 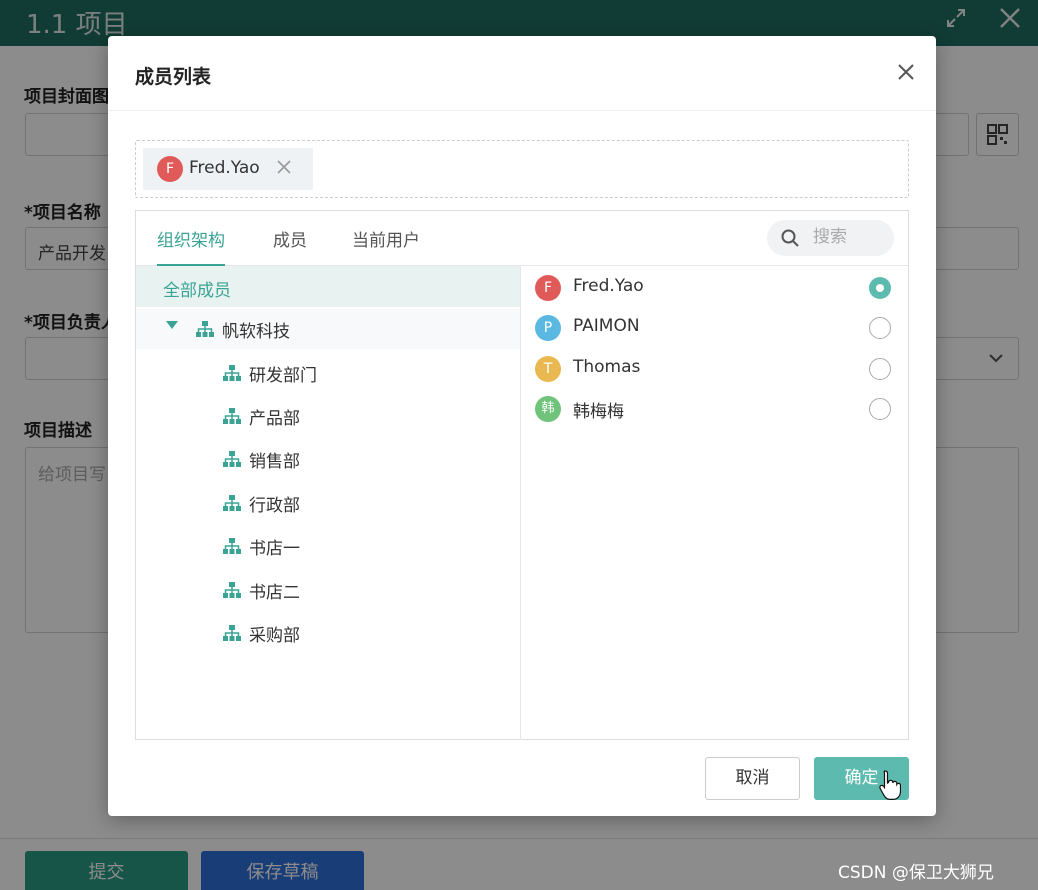 What do you see at coordinates (283, 376) in the screenshot?
I see `tree-item-label: 研发部门` at bounding box center [283, 376].